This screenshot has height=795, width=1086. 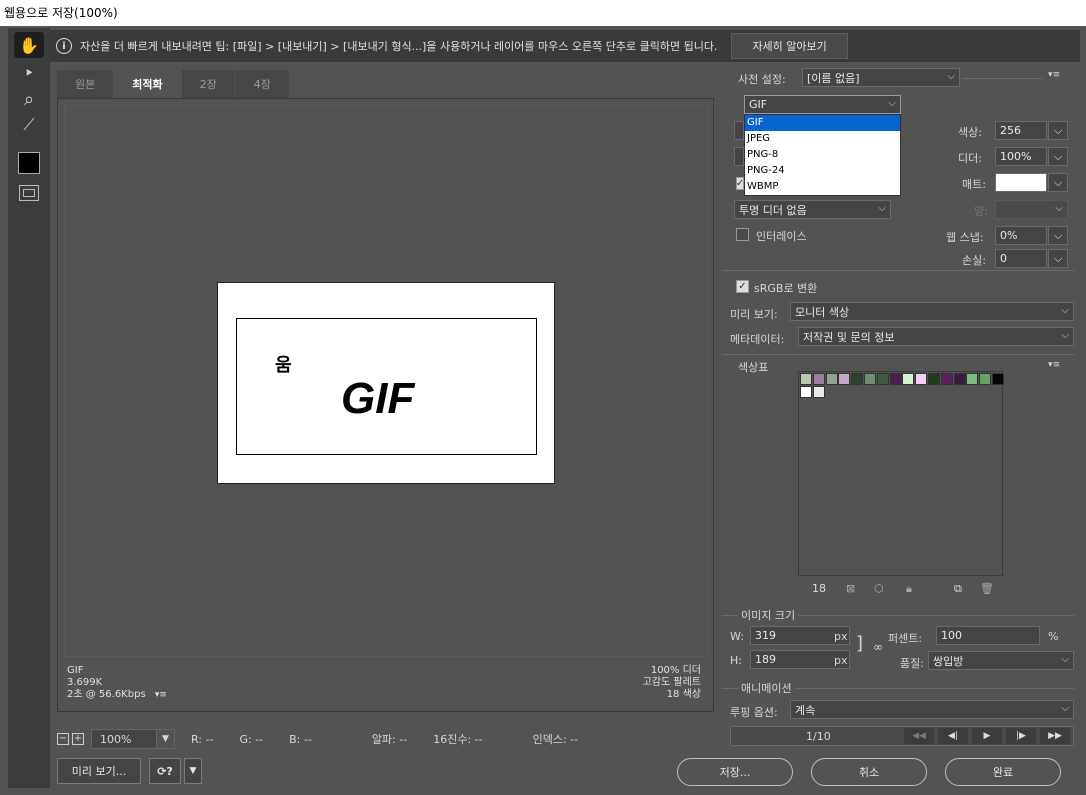 I want to click on color-table-menu-icon: ▾≡, so click(x=1054, y=365).